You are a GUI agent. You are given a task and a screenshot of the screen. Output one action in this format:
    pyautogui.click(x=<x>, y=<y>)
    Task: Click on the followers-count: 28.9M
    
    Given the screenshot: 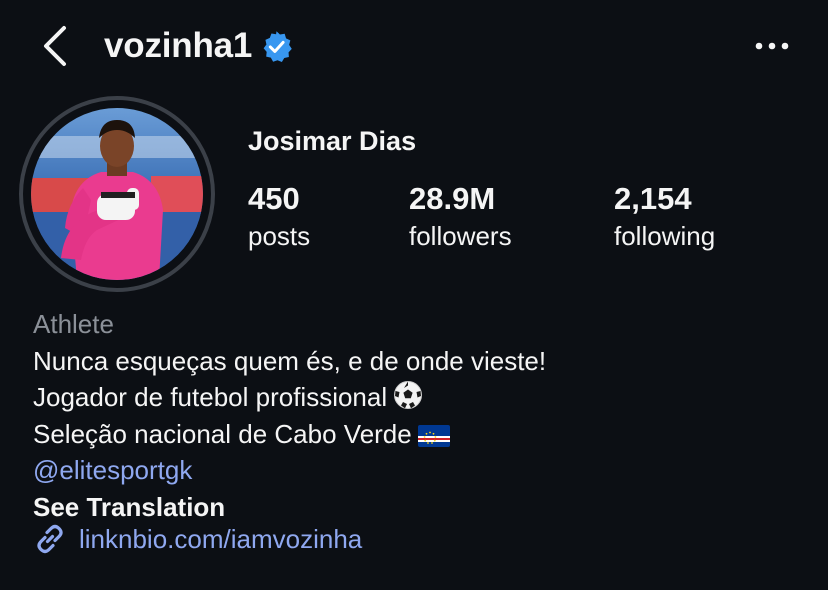 What is the action you would take?
    pyautogui.click(x=452, y=198)
    